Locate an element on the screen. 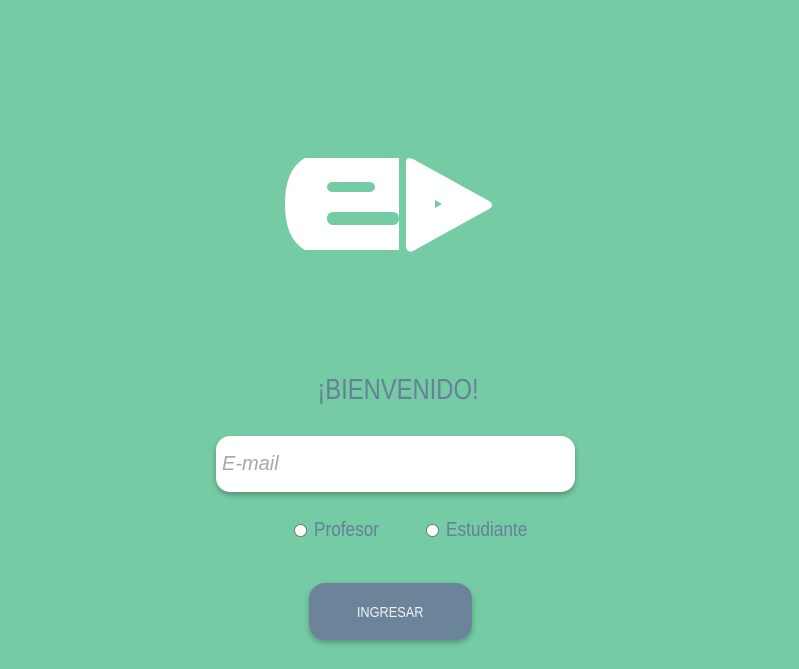 Image resolution: width=799 pixels, height=669 pixels. ingresar-button: INGRESAR is located at coordinates (390, 611).